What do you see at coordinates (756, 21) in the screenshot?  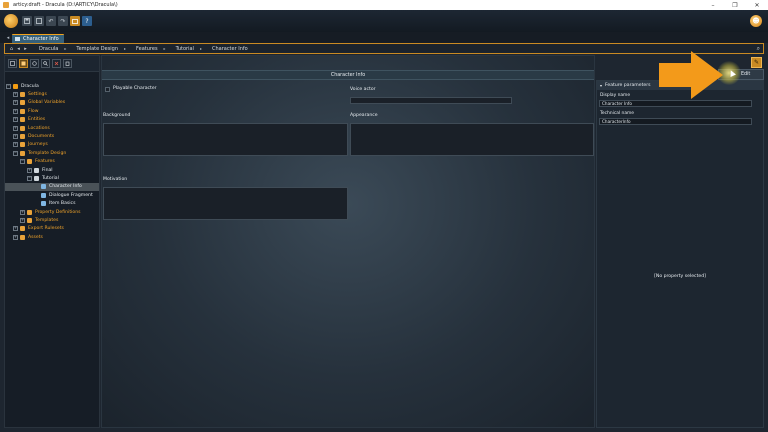 I see `user-account-icon: ☻` at bounding box center [756, 21].